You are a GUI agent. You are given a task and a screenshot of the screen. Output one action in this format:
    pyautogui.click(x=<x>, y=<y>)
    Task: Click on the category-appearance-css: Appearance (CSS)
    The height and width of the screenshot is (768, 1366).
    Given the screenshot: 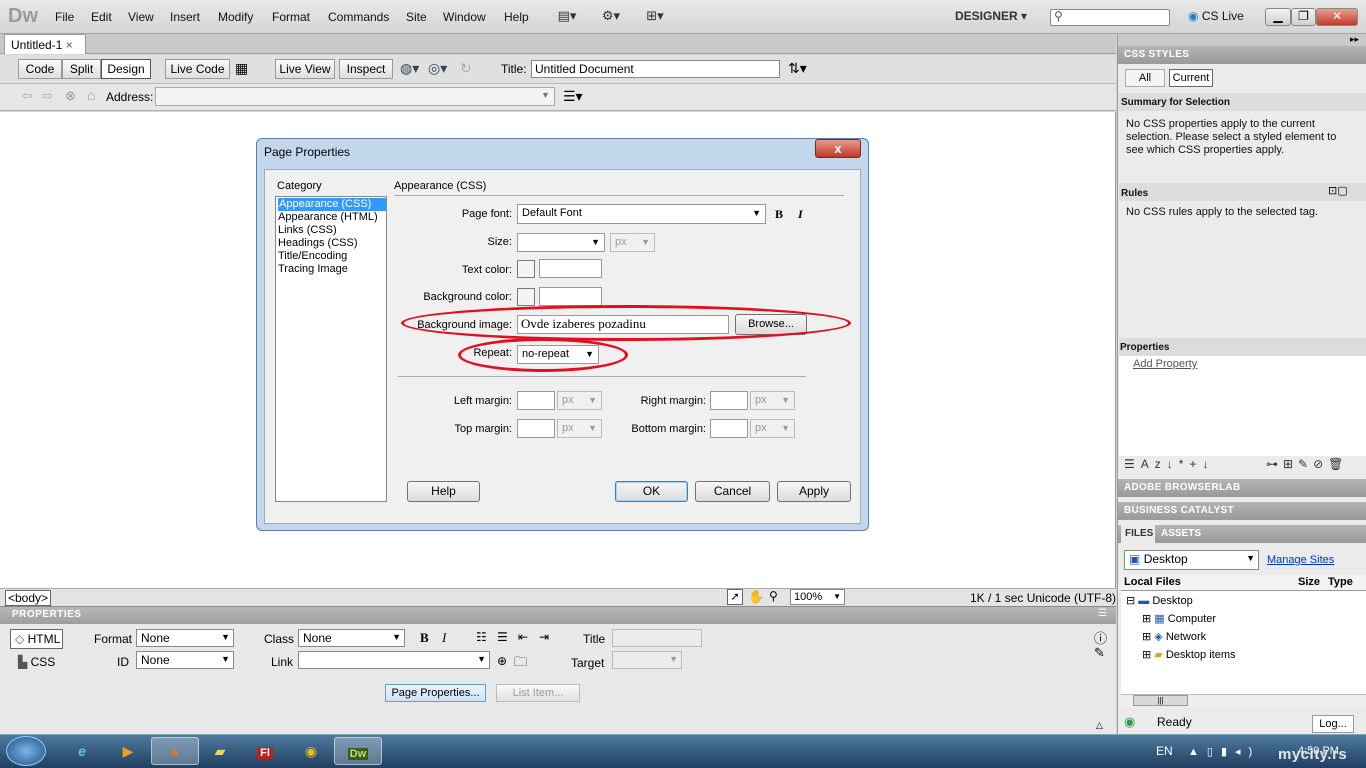 What is the action you would take?
    pyautogui.click(x=332, y=204)
    